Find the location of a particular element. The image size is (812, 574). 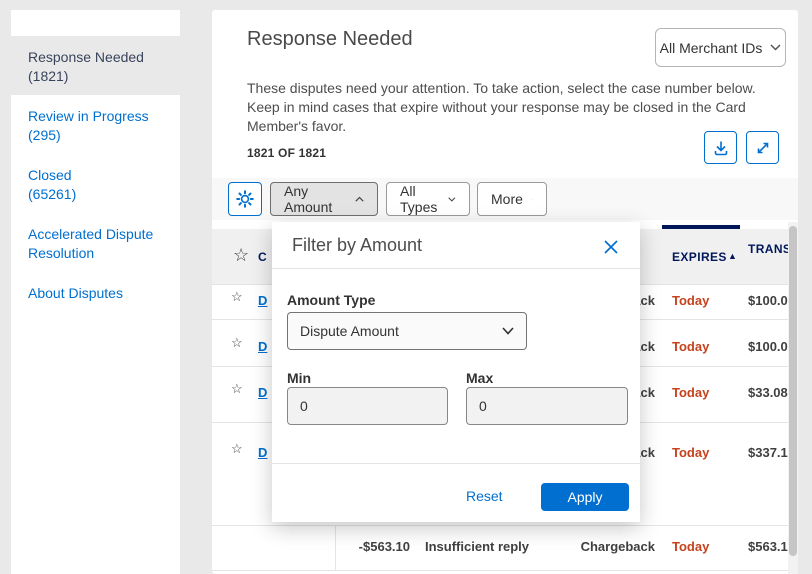

max-label: Max is located at coordinates (480, 378).